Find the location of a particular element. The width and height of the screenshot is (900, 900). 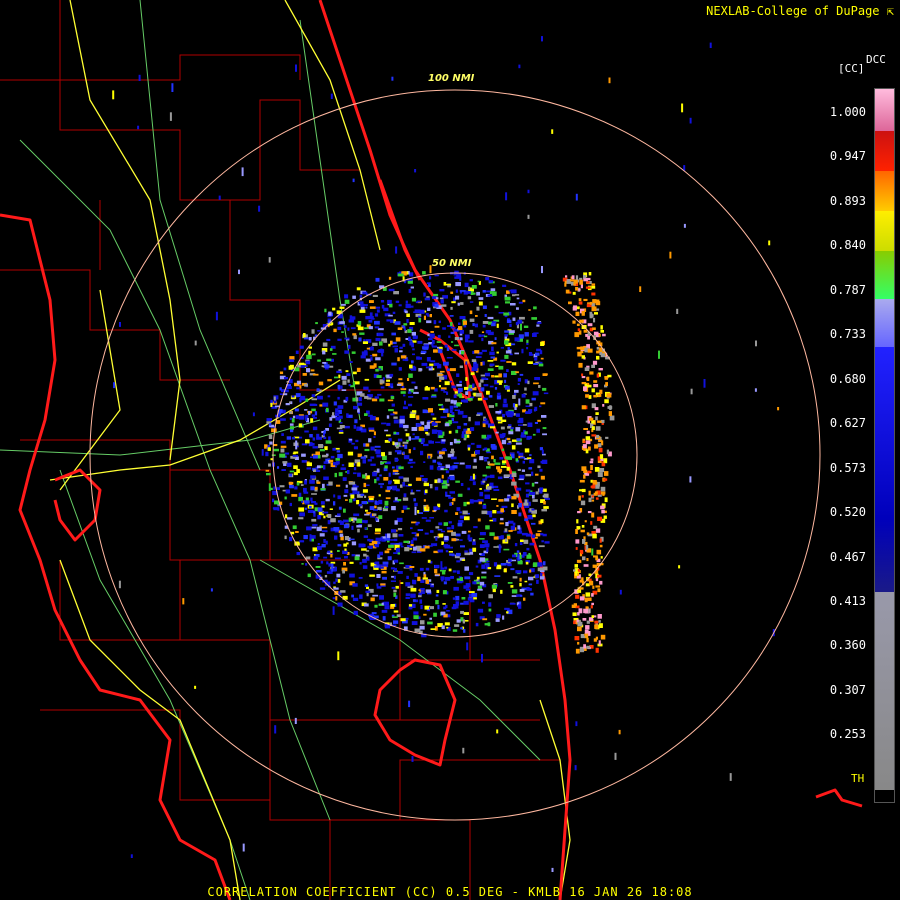

colorbar-tick-label: 0.947 is located at coordinates (847, 156).